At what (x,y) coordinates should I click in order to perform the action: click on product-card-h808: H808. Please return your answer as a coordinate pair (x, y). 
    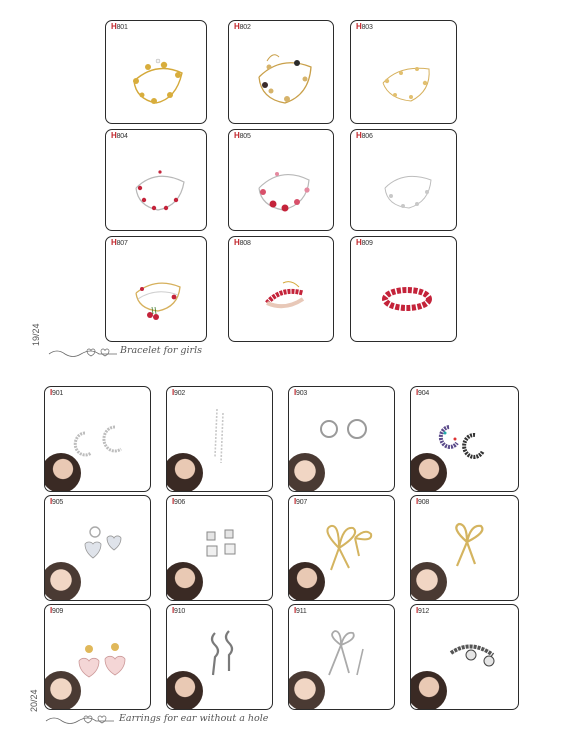
    Looking at the image, I should click on (281, 289).